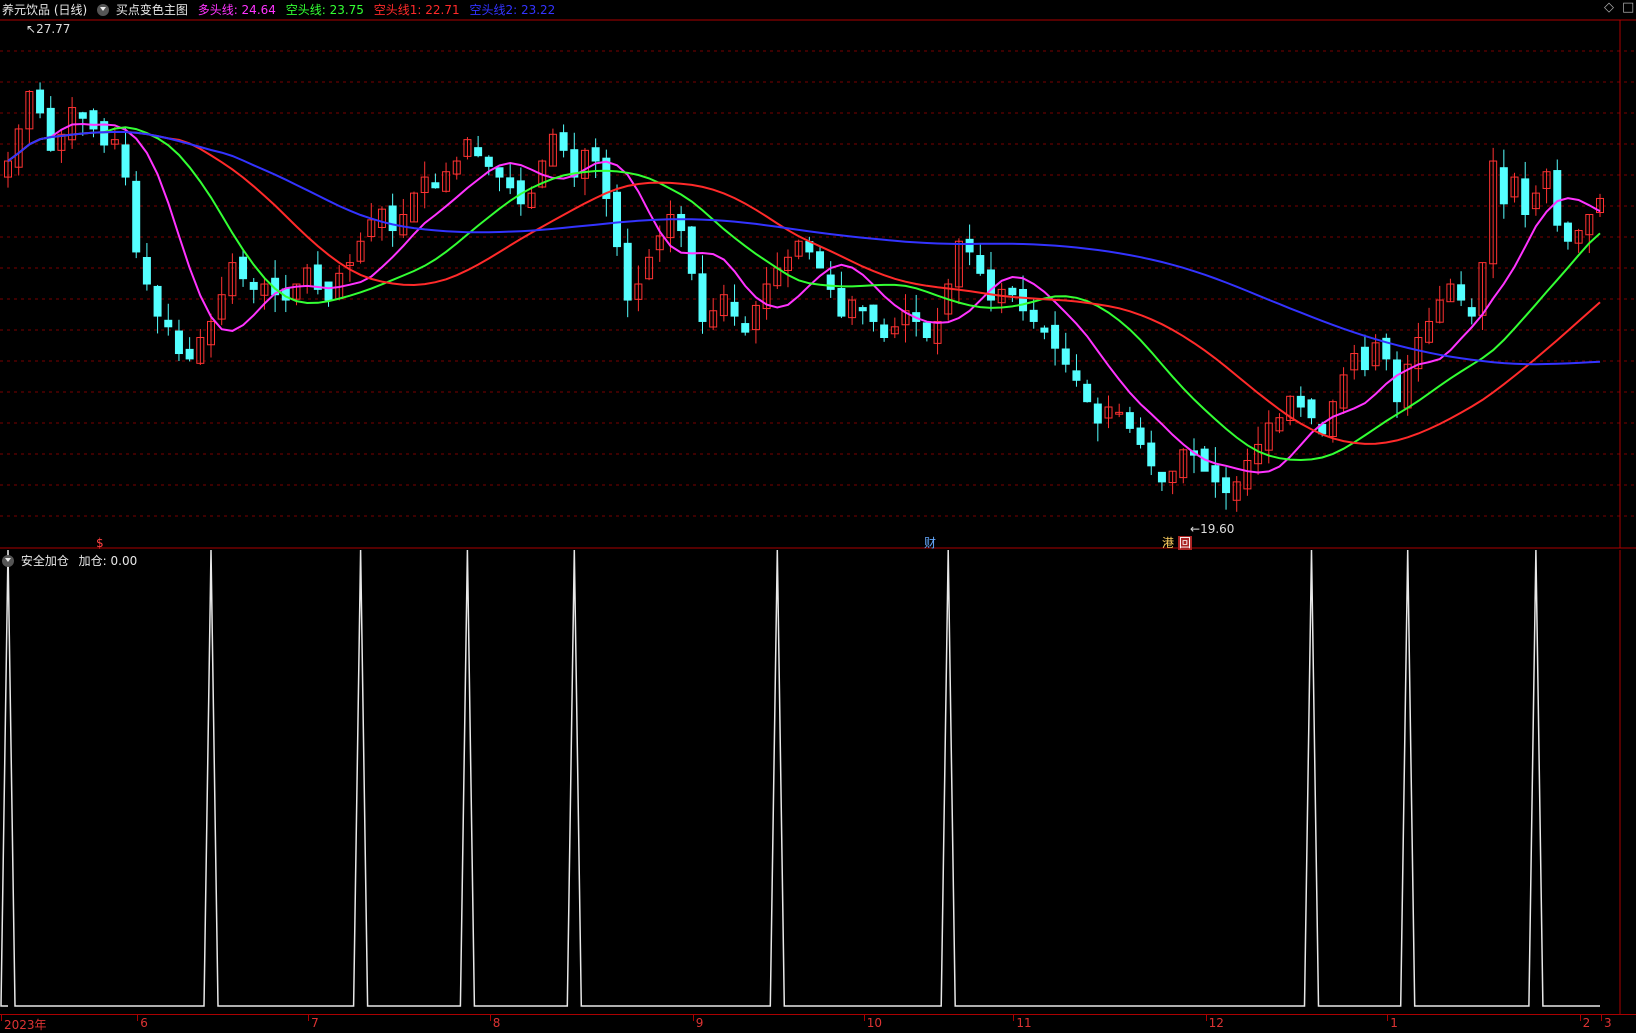 This screenshot has width=1636, height=1033. I want to click on indicator-bear-line: 空头线: 23.75, so click(324, 10).